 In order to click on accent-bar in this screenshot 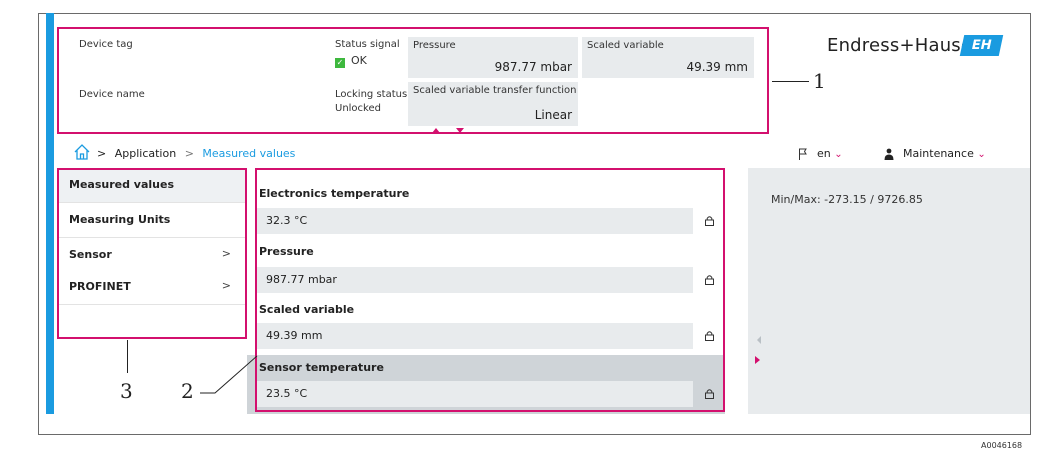, I will do `click(50, 213)`.